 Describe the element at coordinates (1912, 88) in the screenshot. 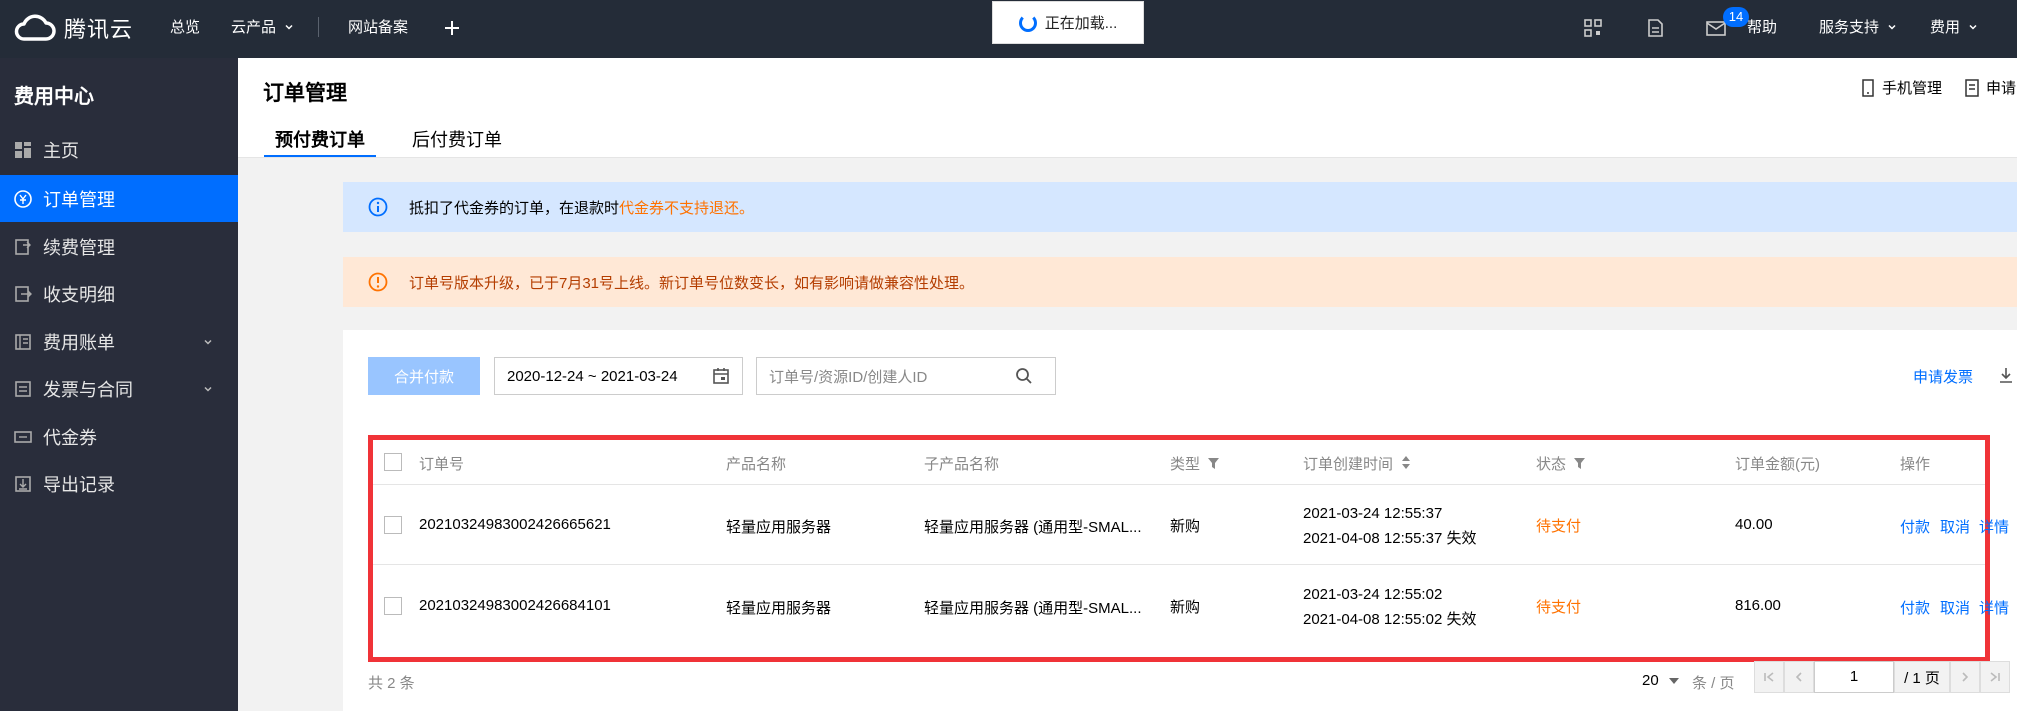

I see `mobile-management-label: 手机管理` at that location.